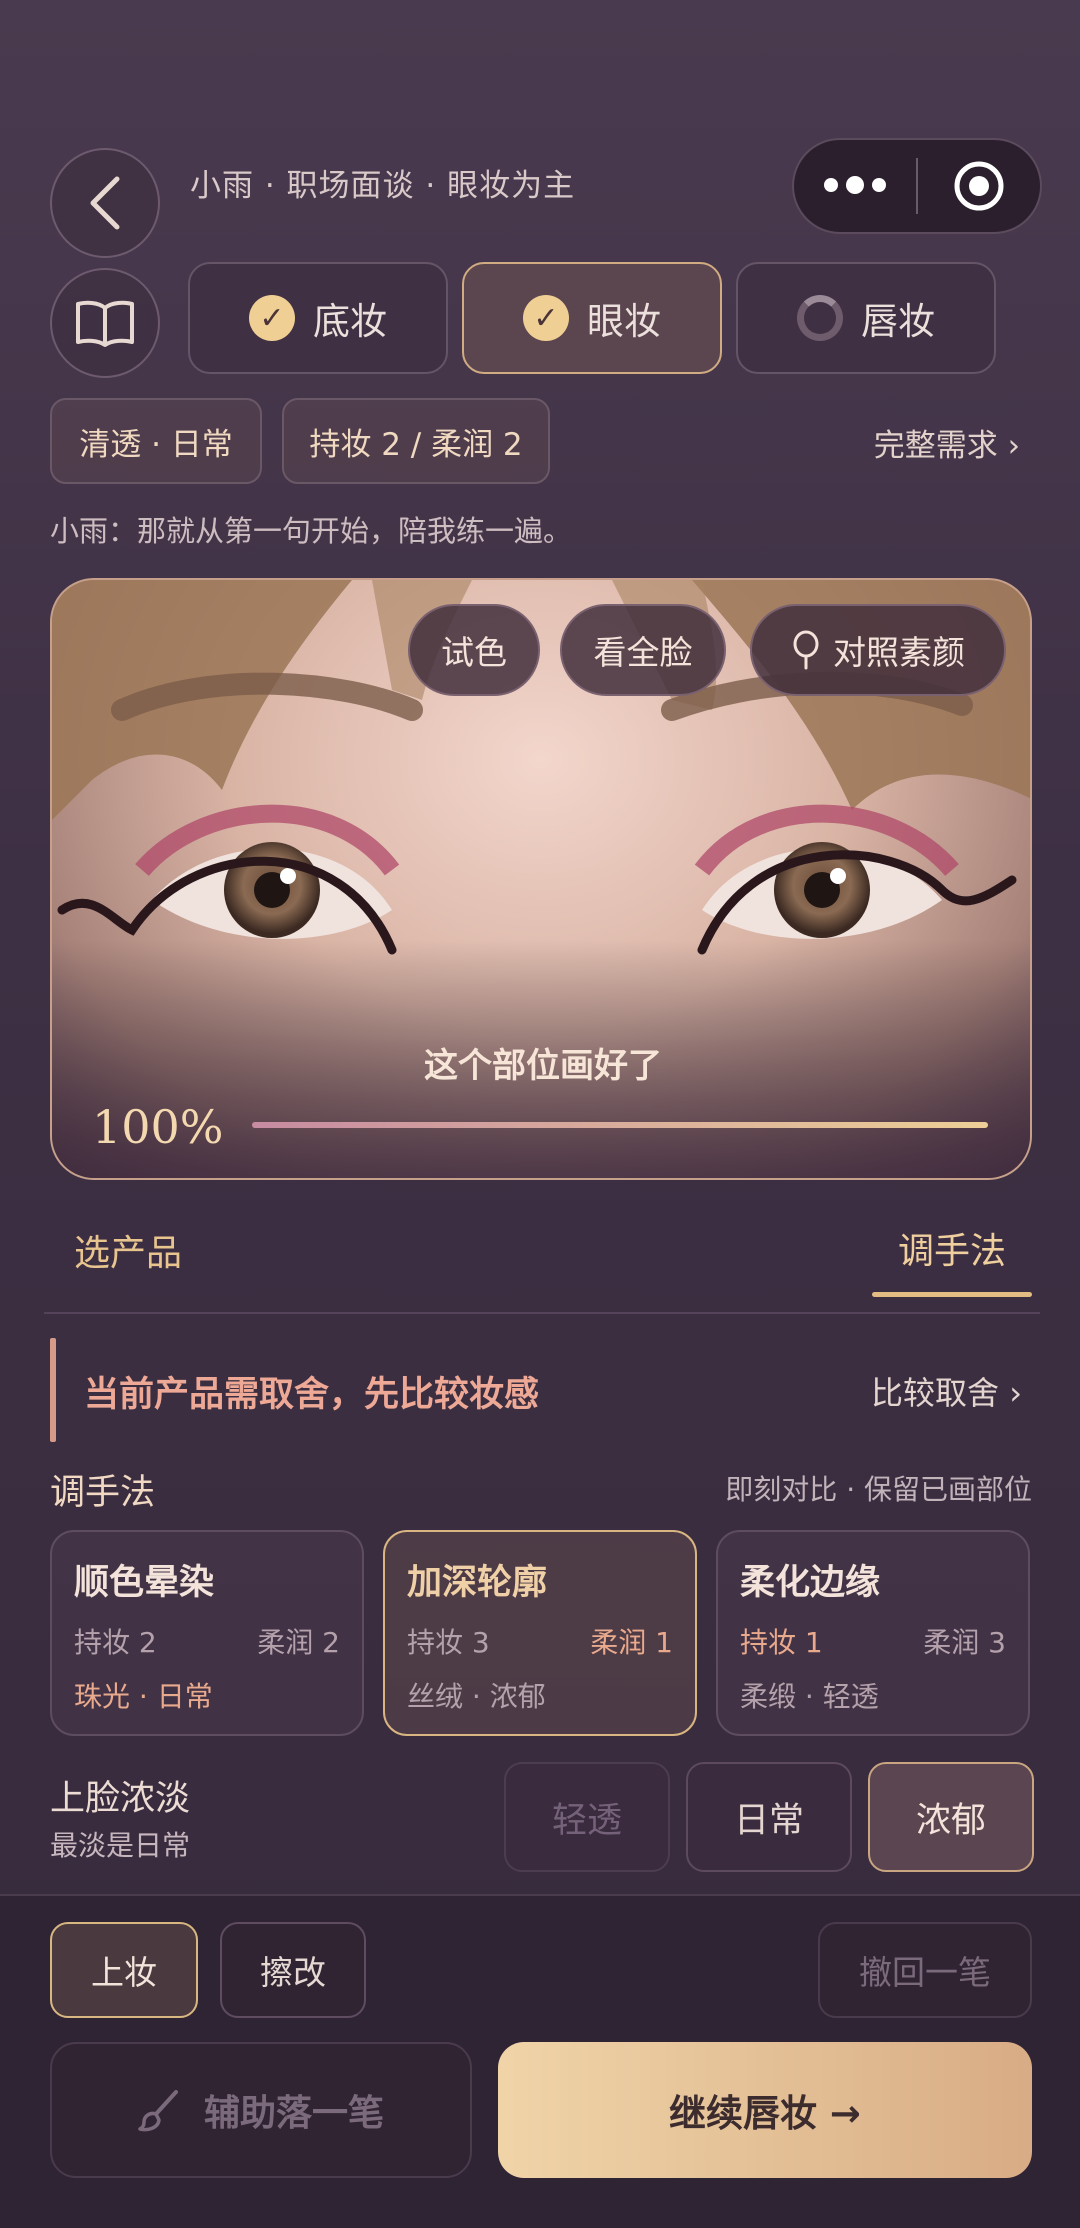 This screenshot has height=2228, width=1080. What do you see at coordinates (476, 1696) in the screenshot?
I see `card-tags: 丝绒 · 浓郁` at bounding box center [476, 1696].